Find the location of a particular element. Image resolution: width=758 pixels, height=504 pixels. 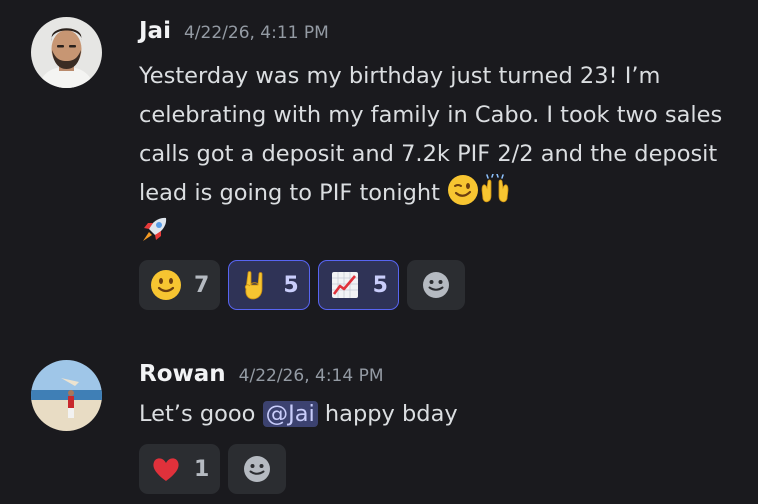

red-heart-icon is located at coordinates (166, 469).